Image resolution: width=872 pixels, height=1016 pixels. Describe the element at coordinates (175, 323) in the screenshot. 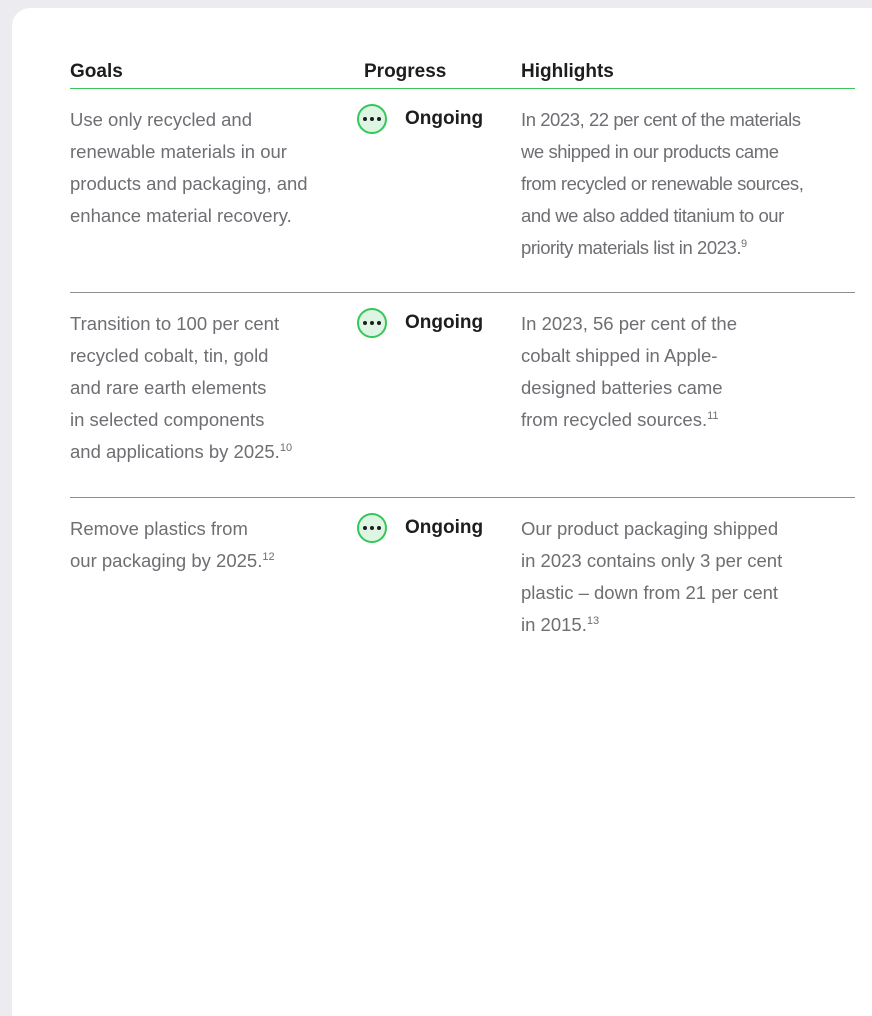

I see `goal-line: Transition to 100 per cent` at that location.